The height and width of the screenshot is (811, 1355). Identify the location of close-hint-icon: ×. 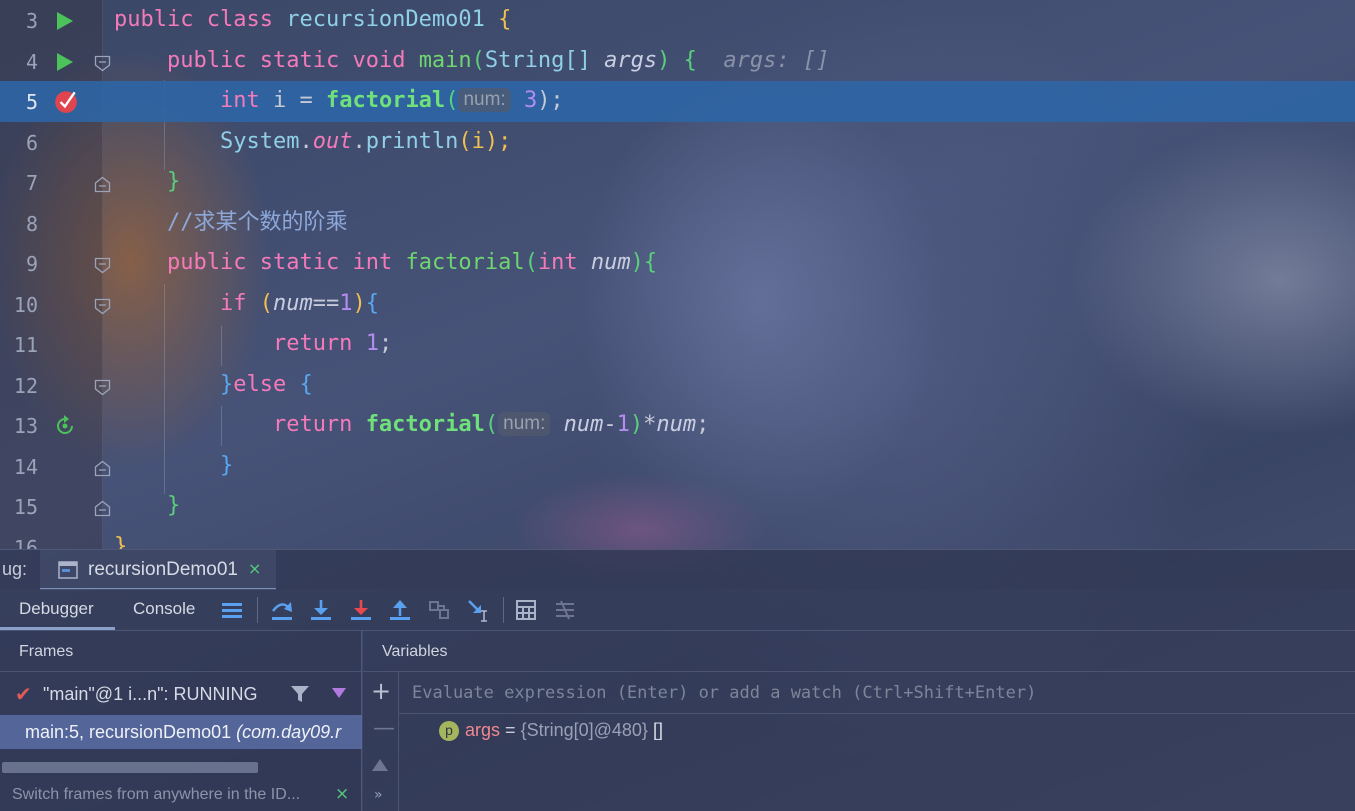
(342, 794).